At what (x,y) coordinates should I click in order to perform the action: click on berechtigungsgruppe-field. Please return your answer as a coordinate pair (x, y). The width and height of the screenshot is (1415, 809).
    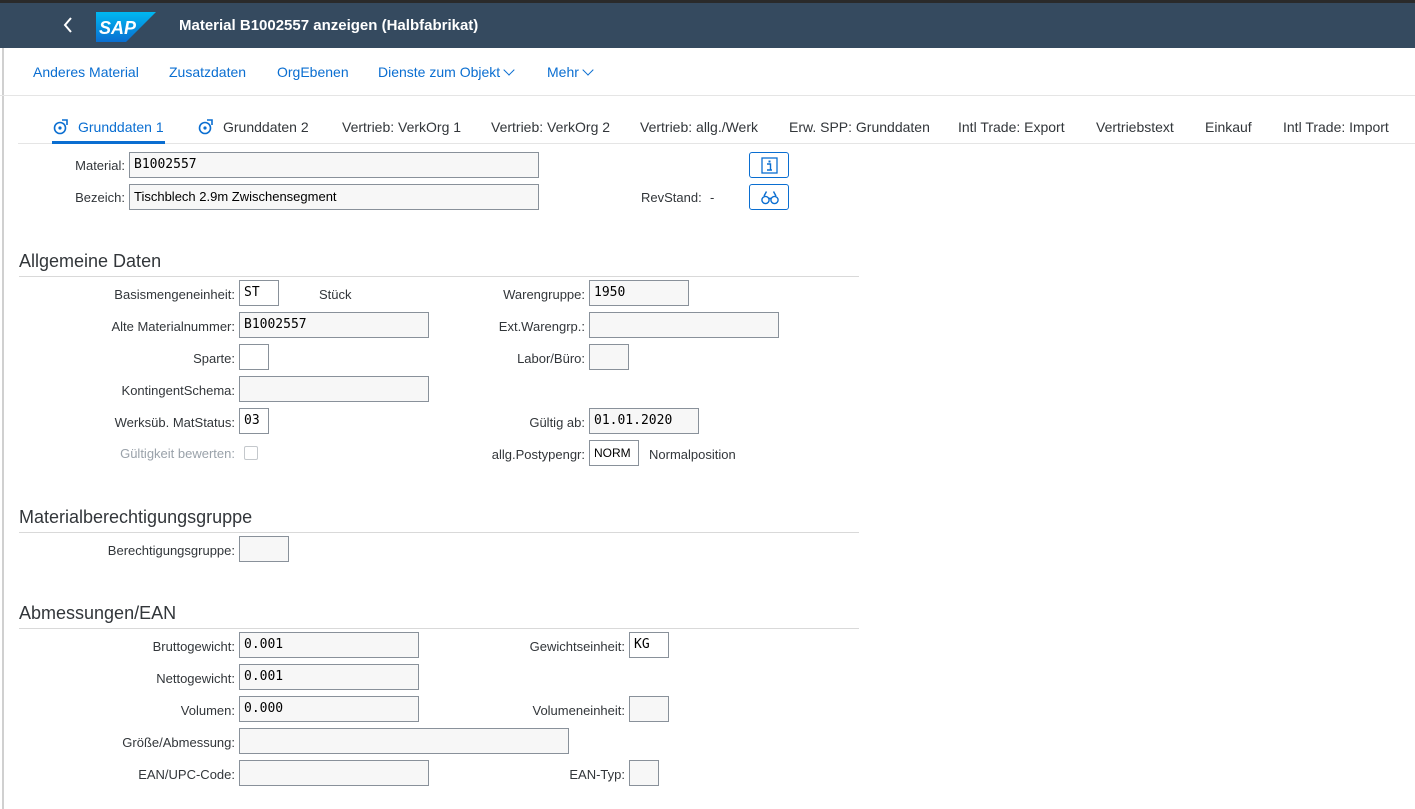
    Looking at the image, I should click on (264, 549).